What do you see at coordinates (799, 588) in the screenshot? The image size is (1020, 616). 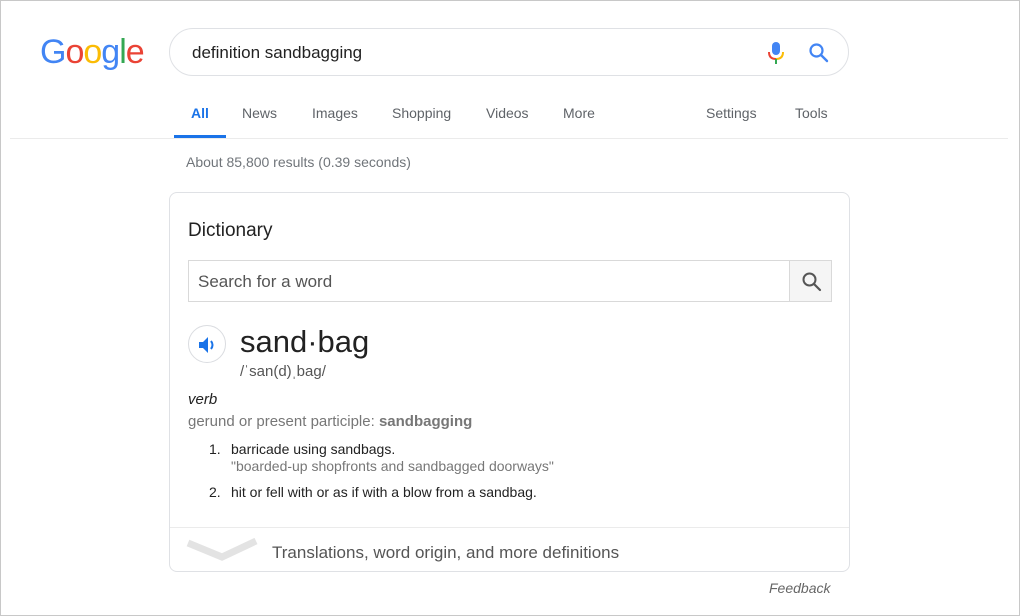 I see `feedback-link: Feedback` at bounding box center [799, 588].